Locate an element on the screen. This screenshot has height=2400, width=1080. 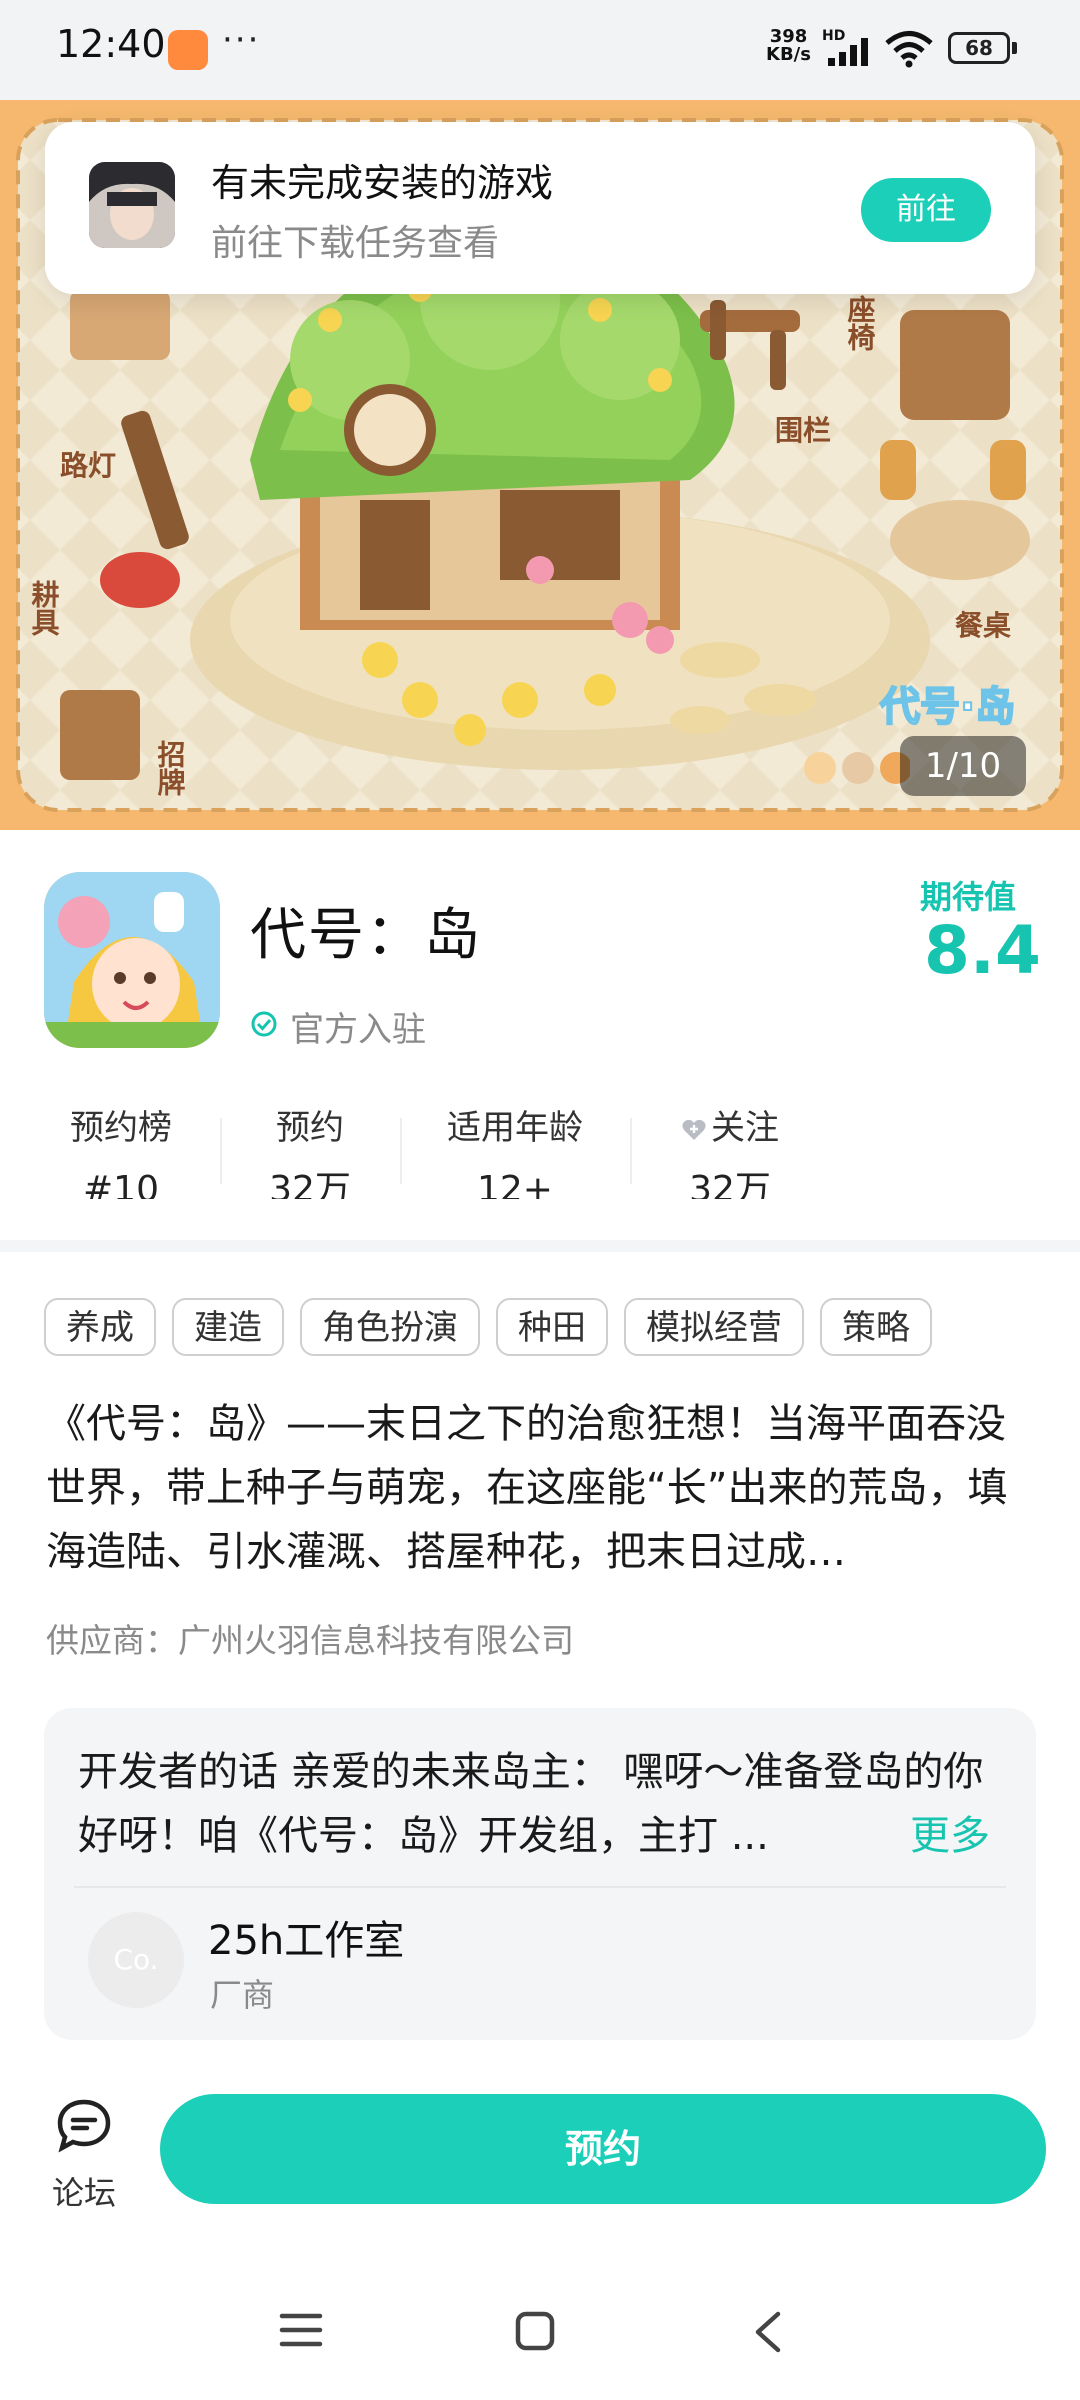
section-separator is located at coordinates (540, 1246).